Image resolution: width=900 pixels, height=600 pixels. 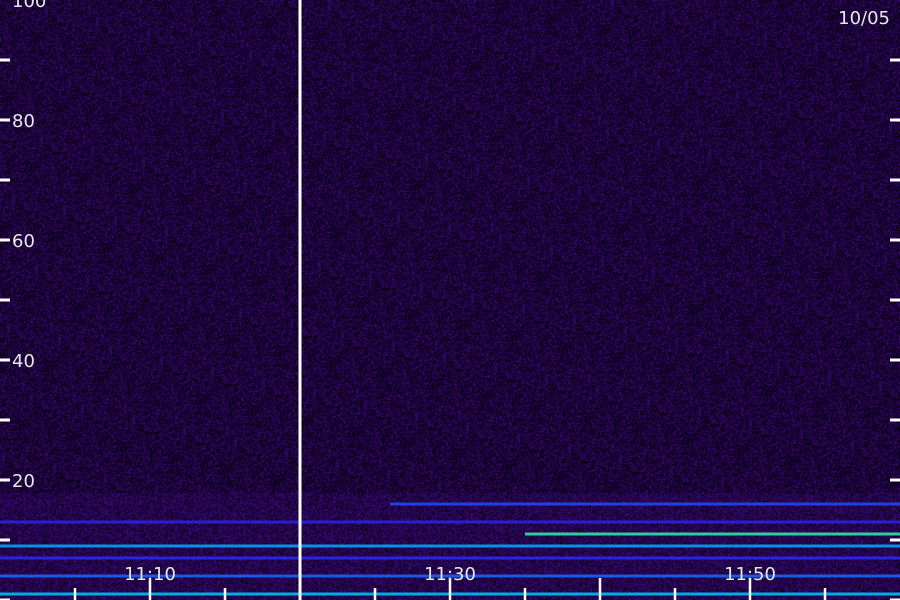 What do you see at coordinates (23, 241) in the screenshot?
I see `y-tick-label: 60` at bounding box center [23, 241].